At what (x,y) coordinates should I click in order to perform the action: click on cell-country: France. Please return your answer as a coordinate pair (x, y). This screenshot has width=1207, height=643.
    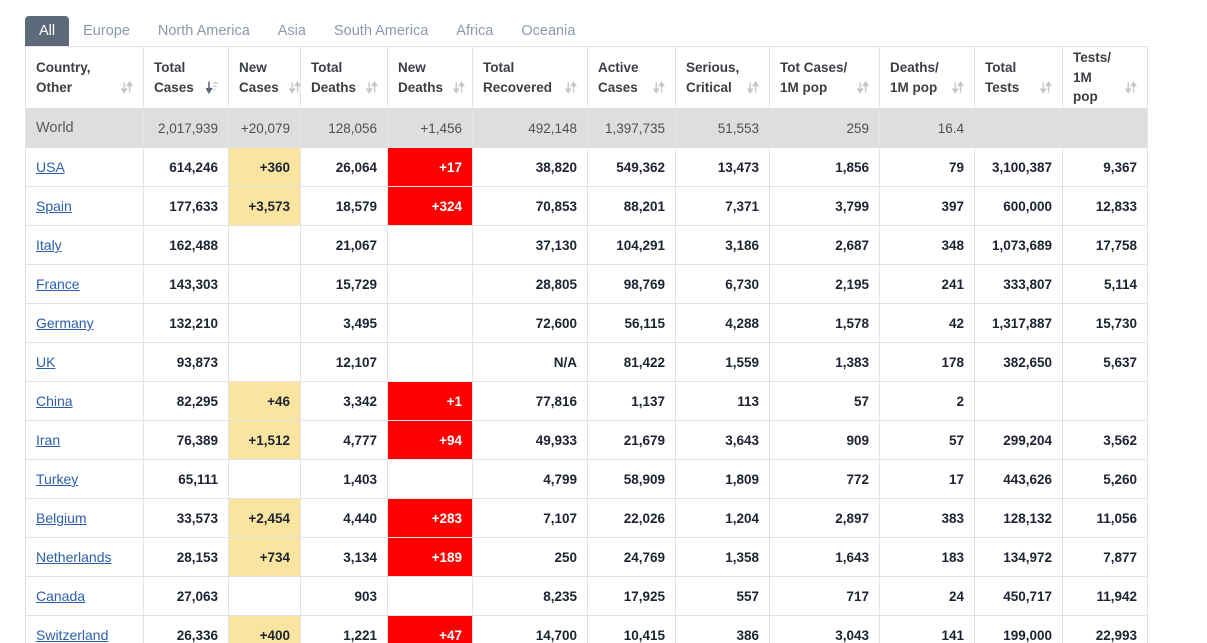
    Looking at the image, I should click on (84, 284).